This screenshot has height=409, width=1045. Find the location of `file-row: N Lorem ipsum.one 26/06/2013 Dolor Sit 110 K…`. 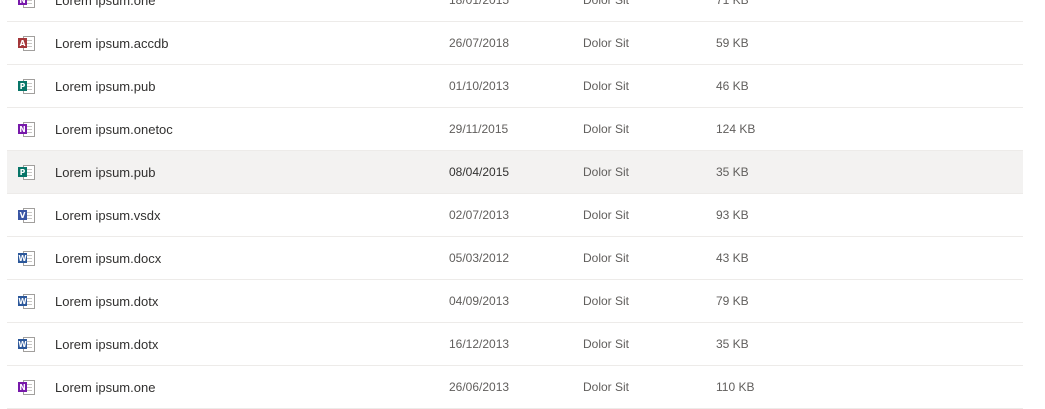

file-row: N Lorem ipsum.one 26/06/2013 Dolor Sit 110 K… is located at coordinates (515, 387).